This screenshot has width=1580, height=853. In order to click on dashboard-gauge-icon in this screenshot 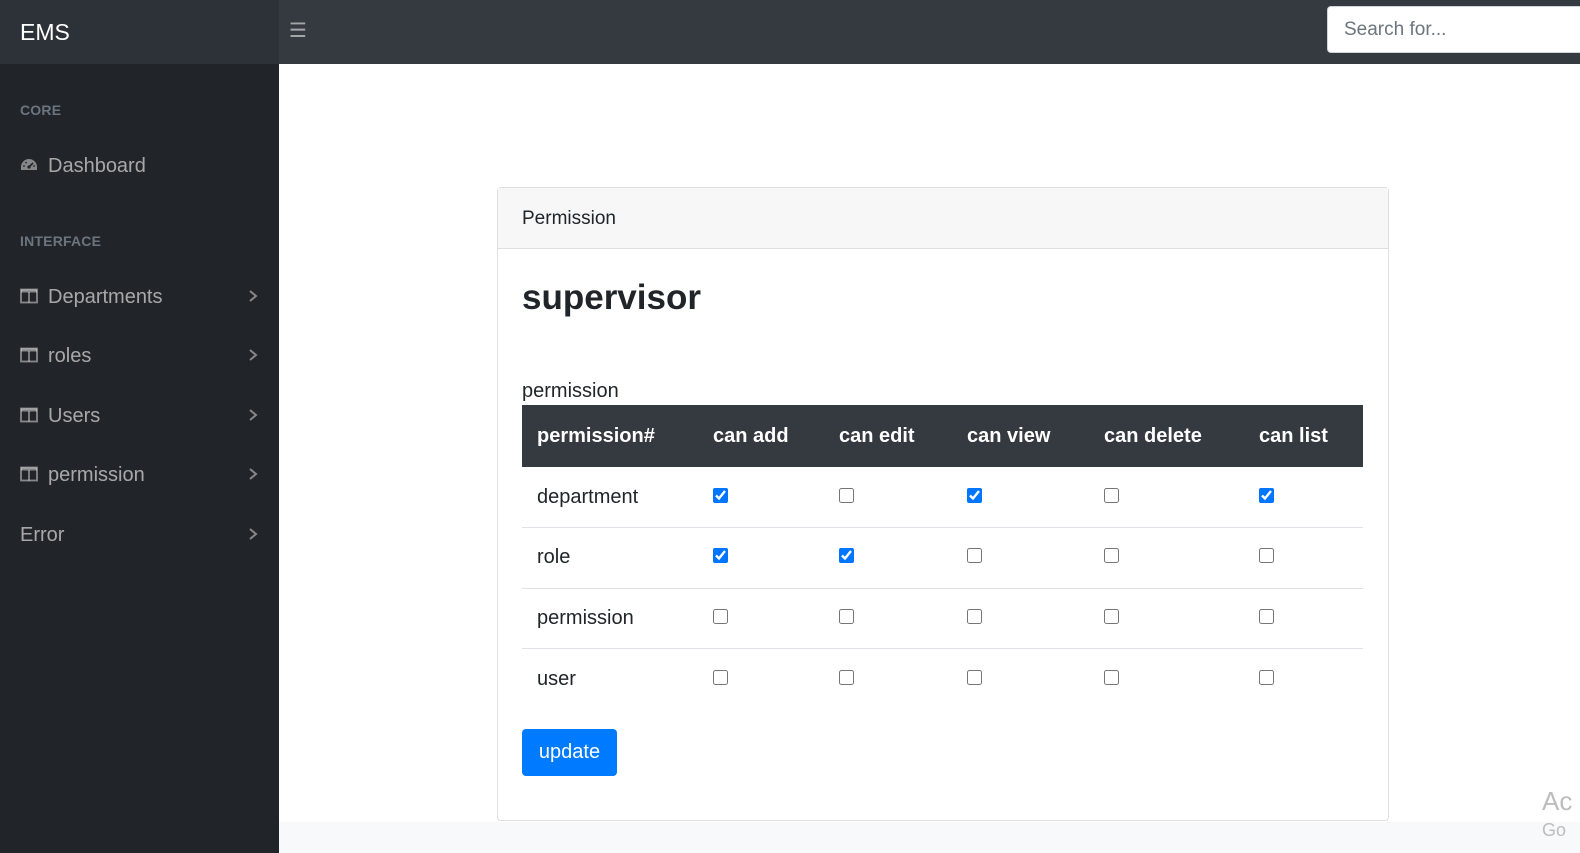, I will do `click(29, 164)`.